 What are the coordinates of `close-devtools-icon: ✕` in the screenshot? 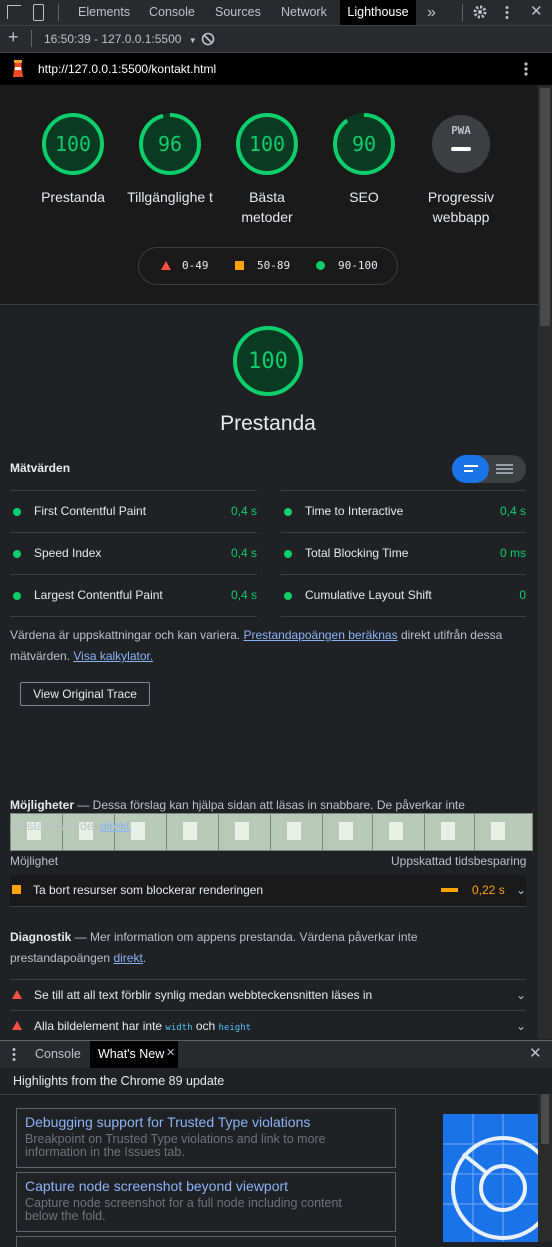 It's located at (536, 11).